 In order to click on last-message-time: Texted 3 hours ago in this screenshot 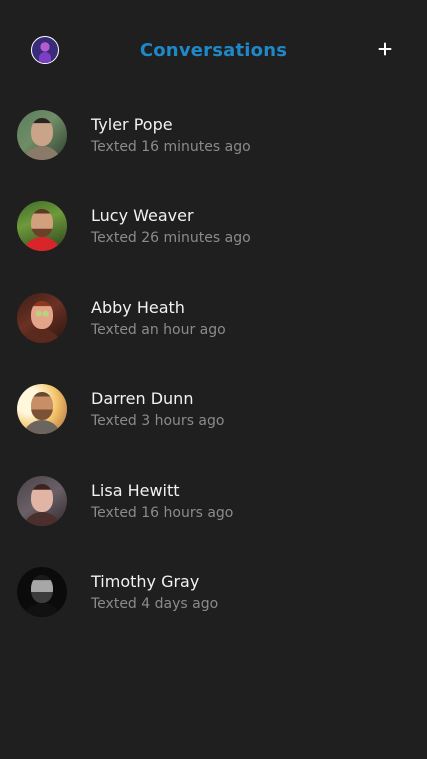, I will do `click(158, 421)`.